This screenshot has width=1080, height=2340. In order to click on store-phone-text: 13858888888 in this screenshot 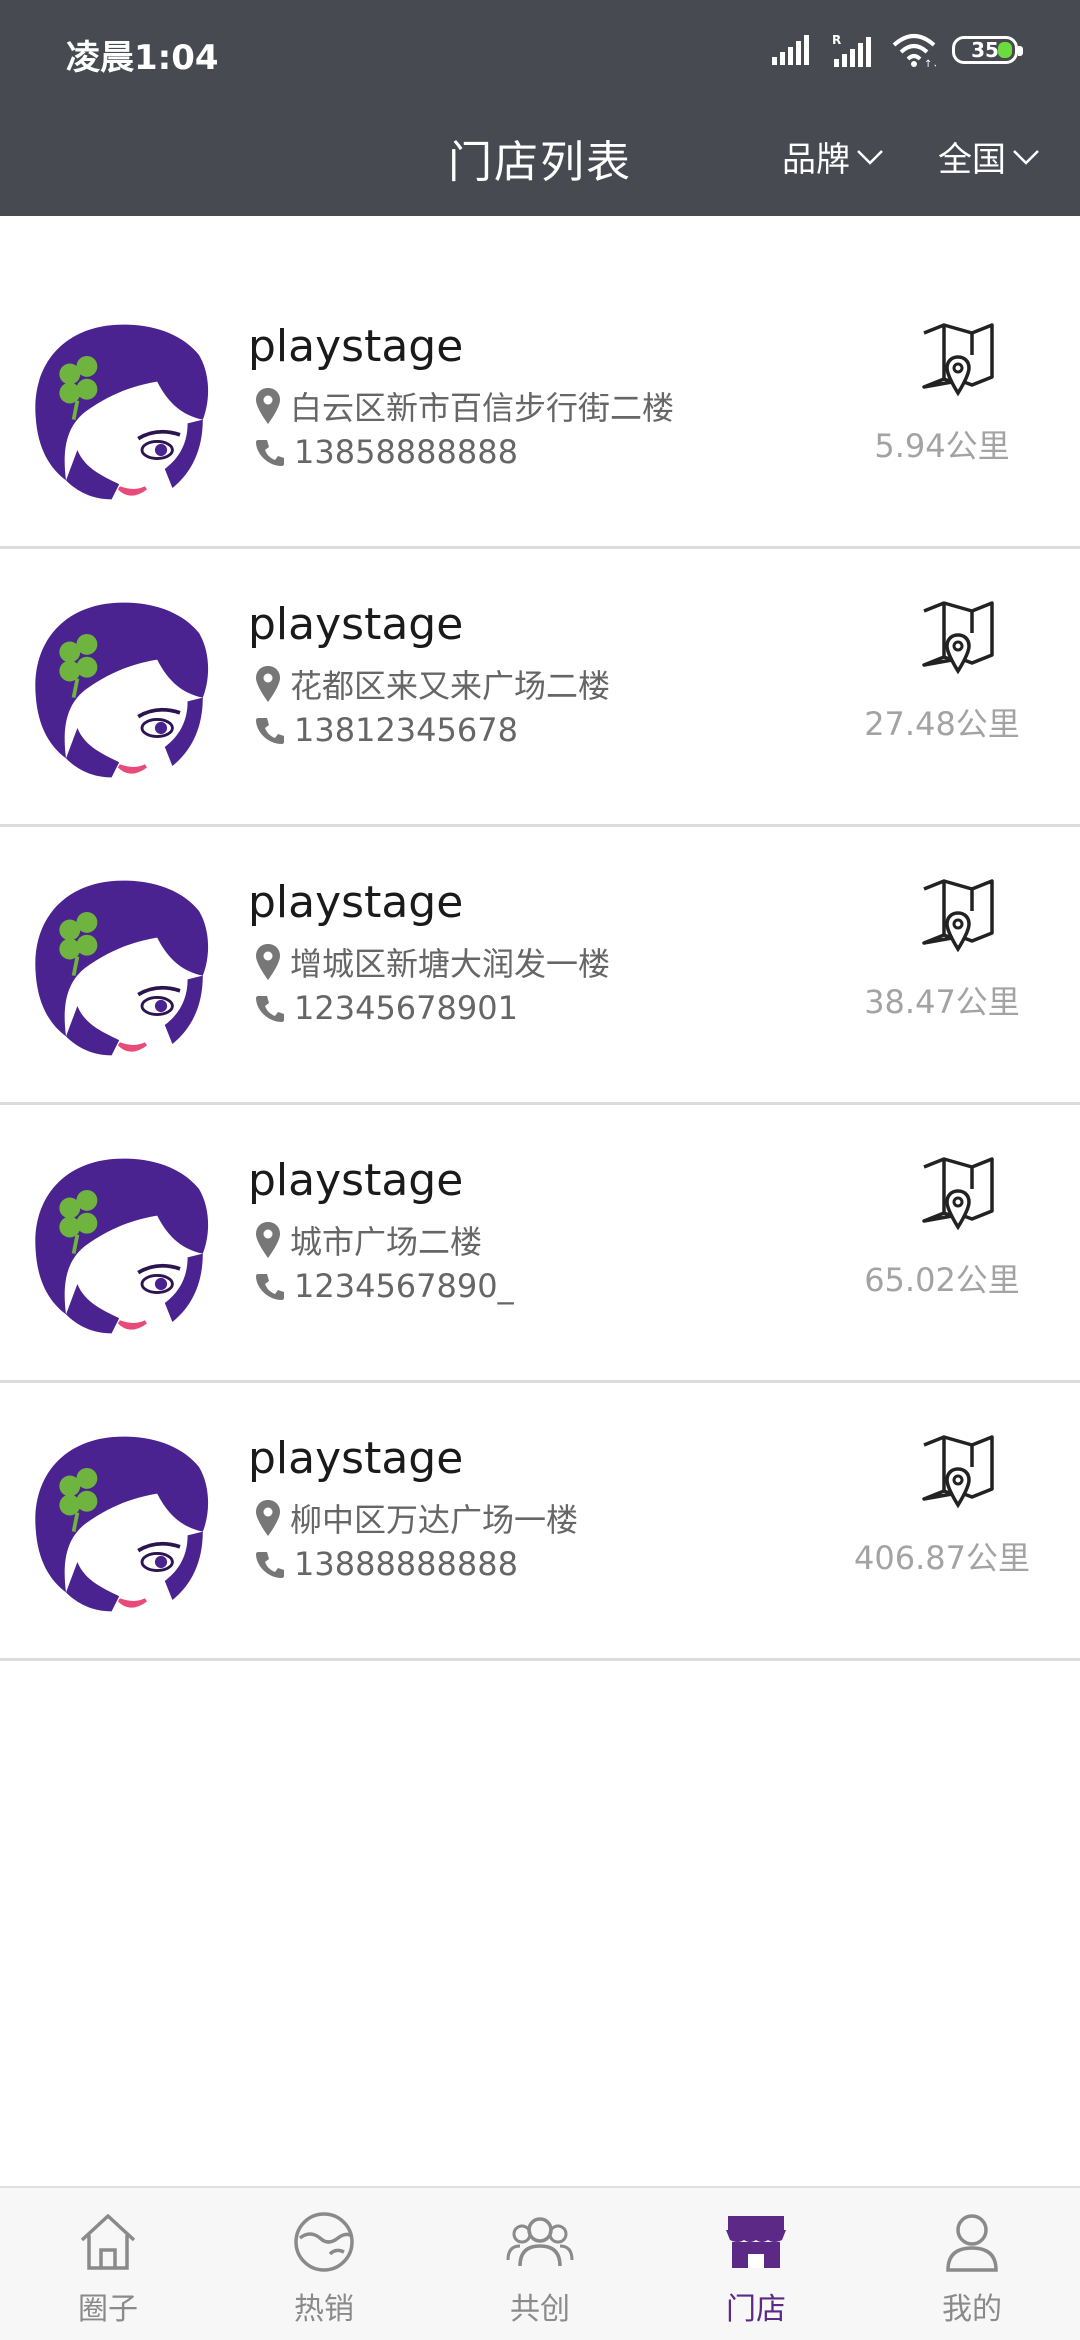, I will do `click(406, 452)`.